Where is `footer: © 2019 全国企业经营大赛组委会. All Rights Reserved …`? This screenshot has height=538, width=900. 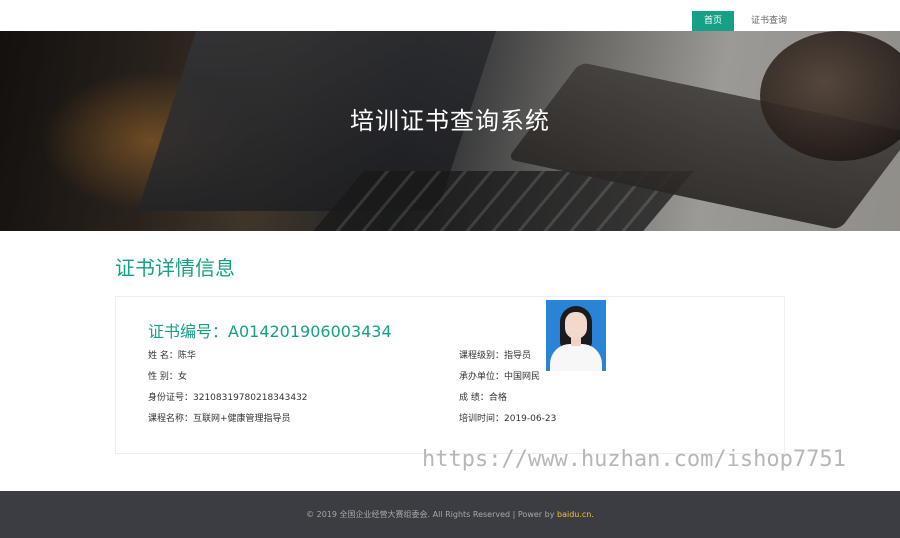 footer: © 2019 全国企业经营大赛组委会. All Rights Reserved … is located at coordinates (450, 514).